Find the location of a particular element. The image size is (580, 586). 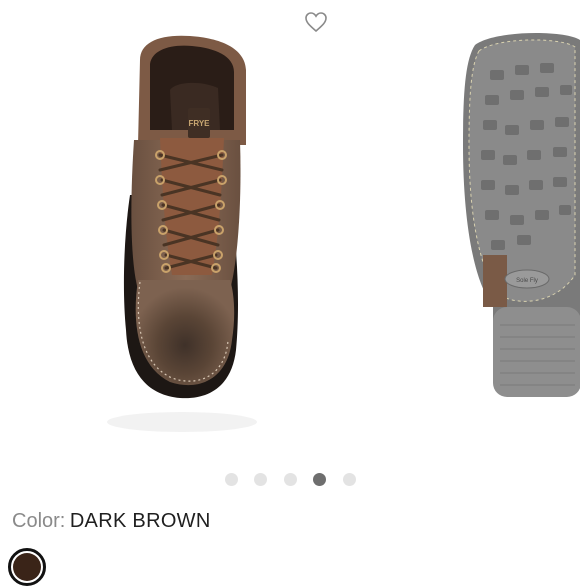

favorite-button is located at coordinates (316, 22).